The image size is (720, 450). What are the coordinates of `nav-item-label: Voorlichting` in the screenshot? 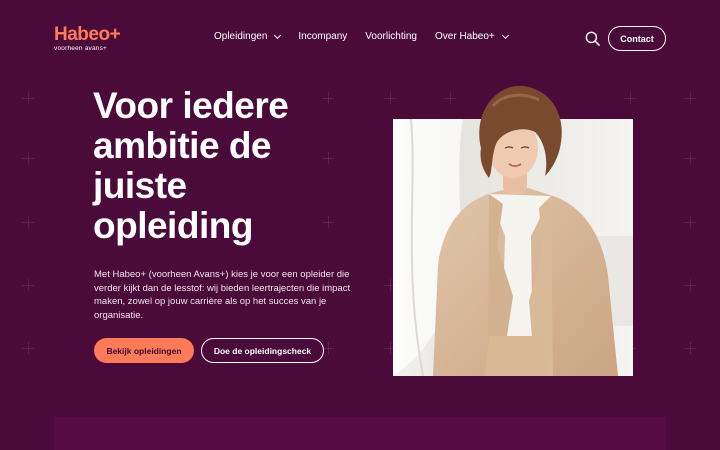 It's located at (391, 36).